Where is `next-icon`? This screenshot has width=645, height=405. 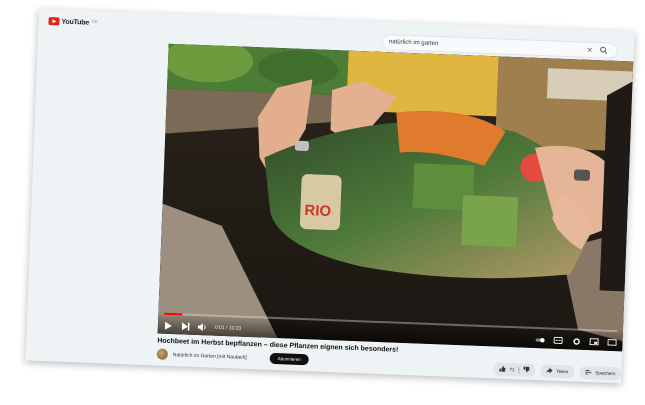
next-icon is located at coordinates (185, 326).